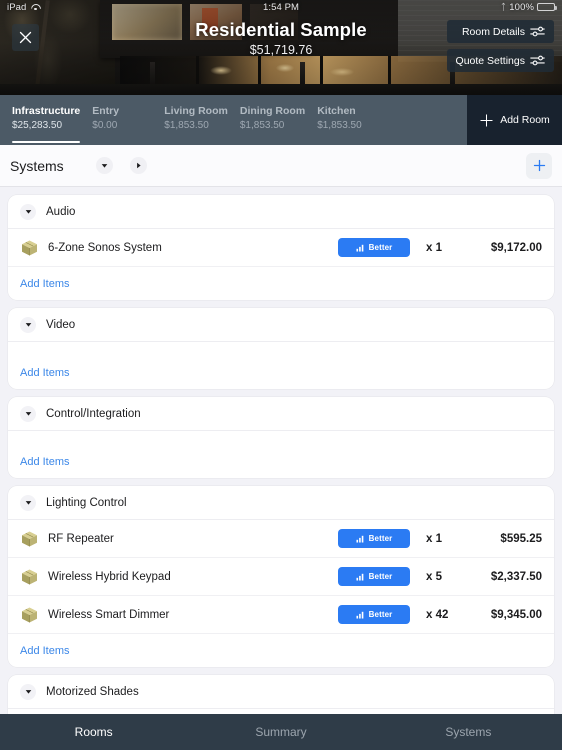 Image resolution: width=562 pixels, height=750 pixels. Describe the element at coordinates (106, 111) in the screenshot. I see `room-tab-name: Entry` at that location.